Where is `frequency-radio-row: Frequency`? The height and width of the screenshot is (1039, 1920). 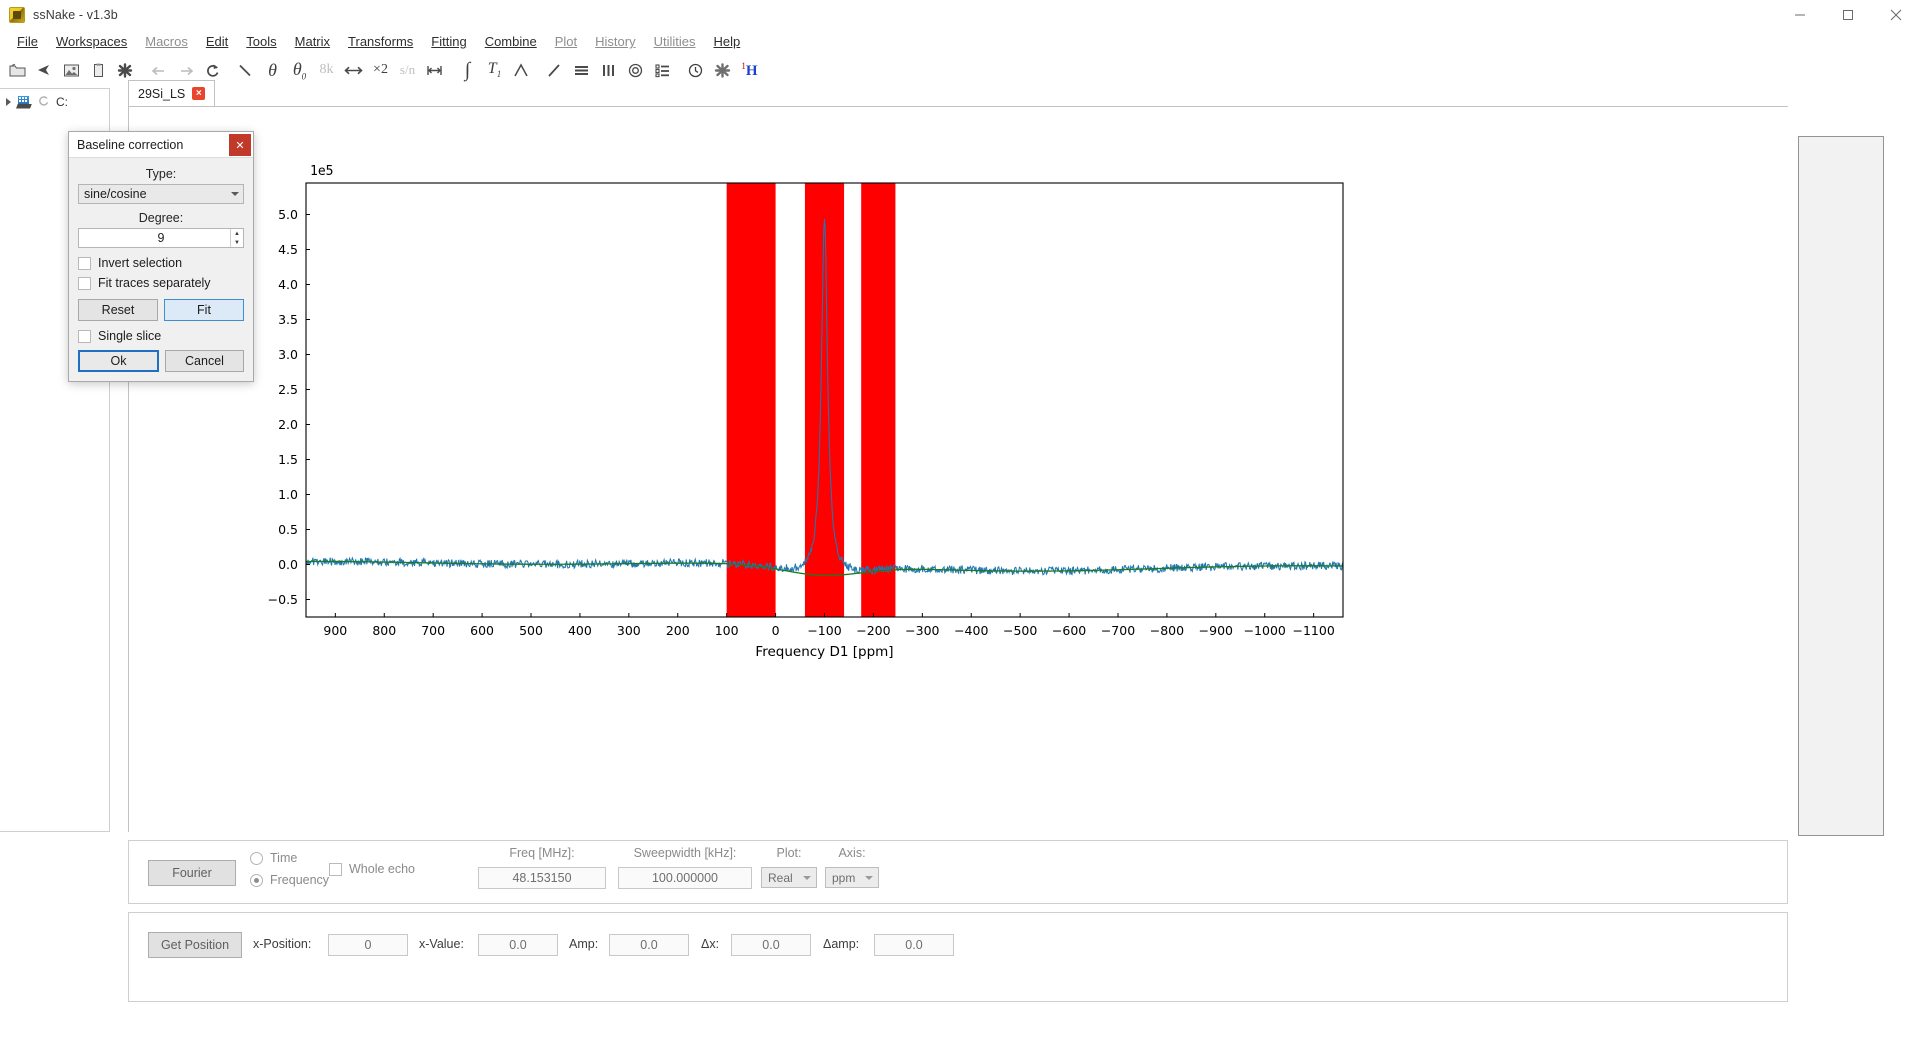 frequency-radio-row: Frequency is located at coordinates (289, 880).